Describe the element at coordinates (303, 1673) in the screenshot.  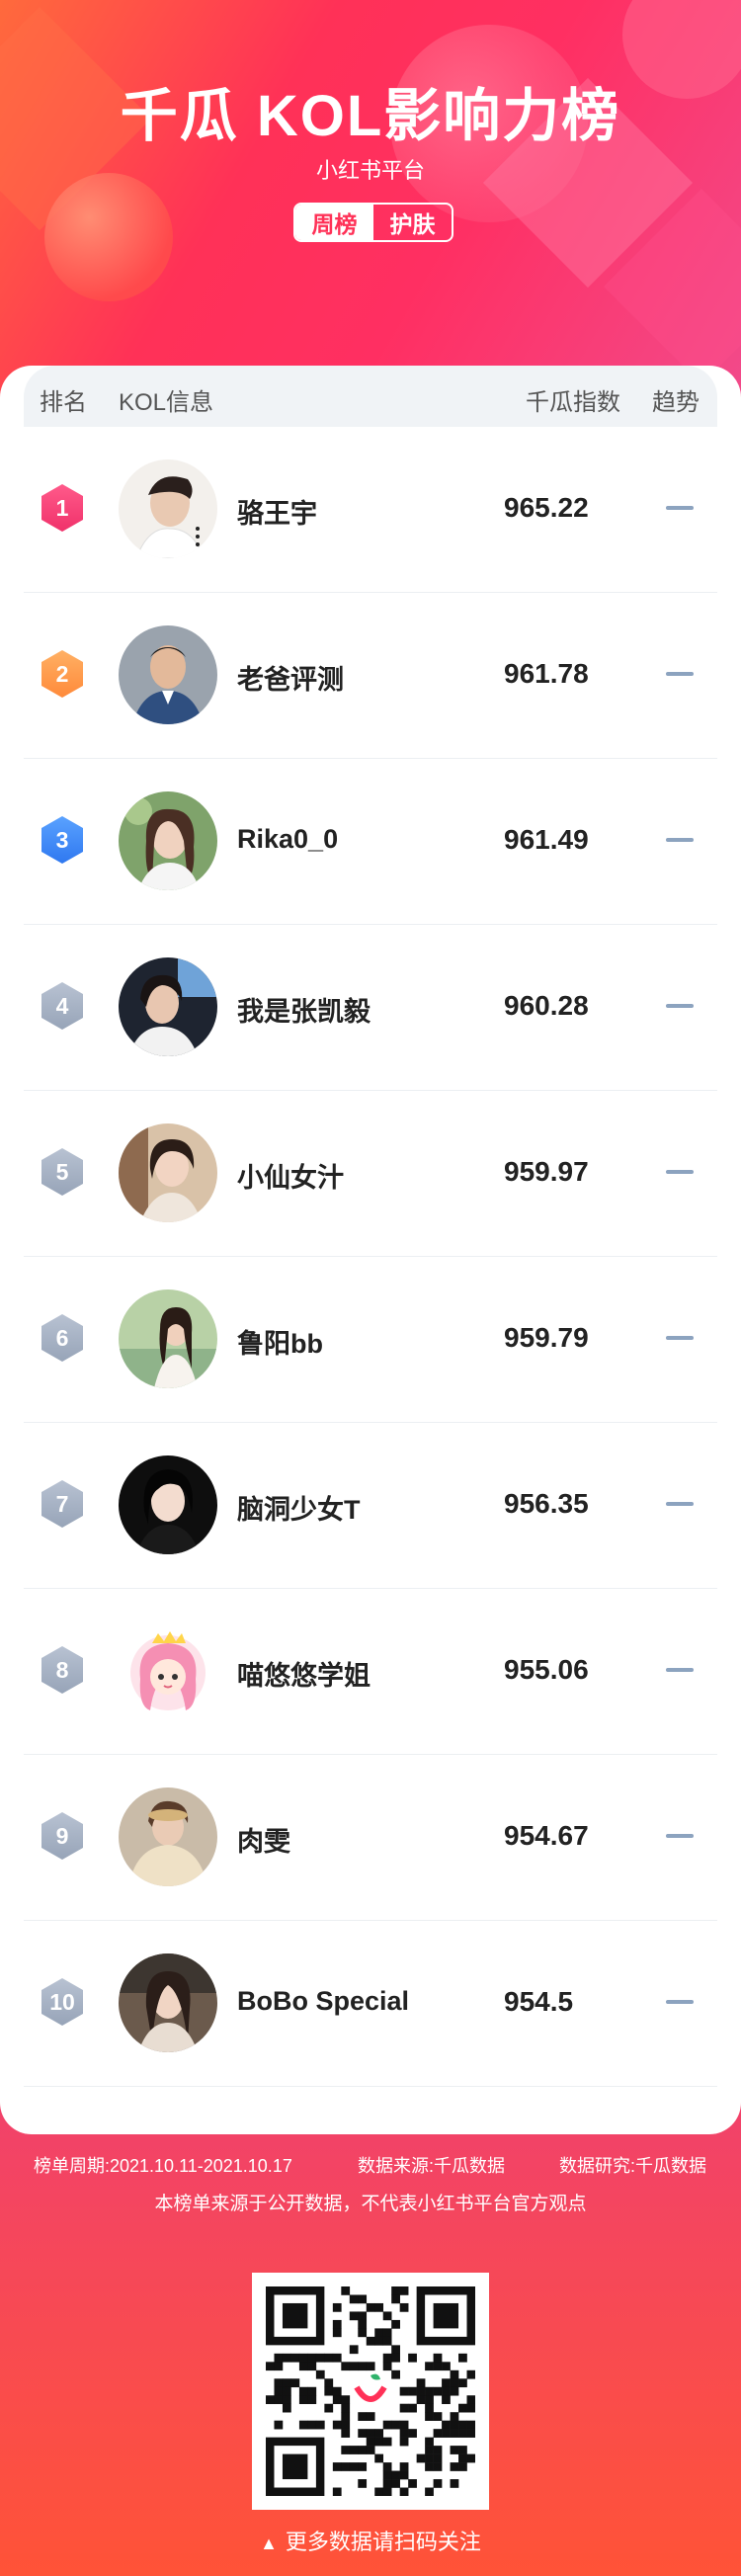
I see `kol-name: 喵悠悠学姐` at that location.